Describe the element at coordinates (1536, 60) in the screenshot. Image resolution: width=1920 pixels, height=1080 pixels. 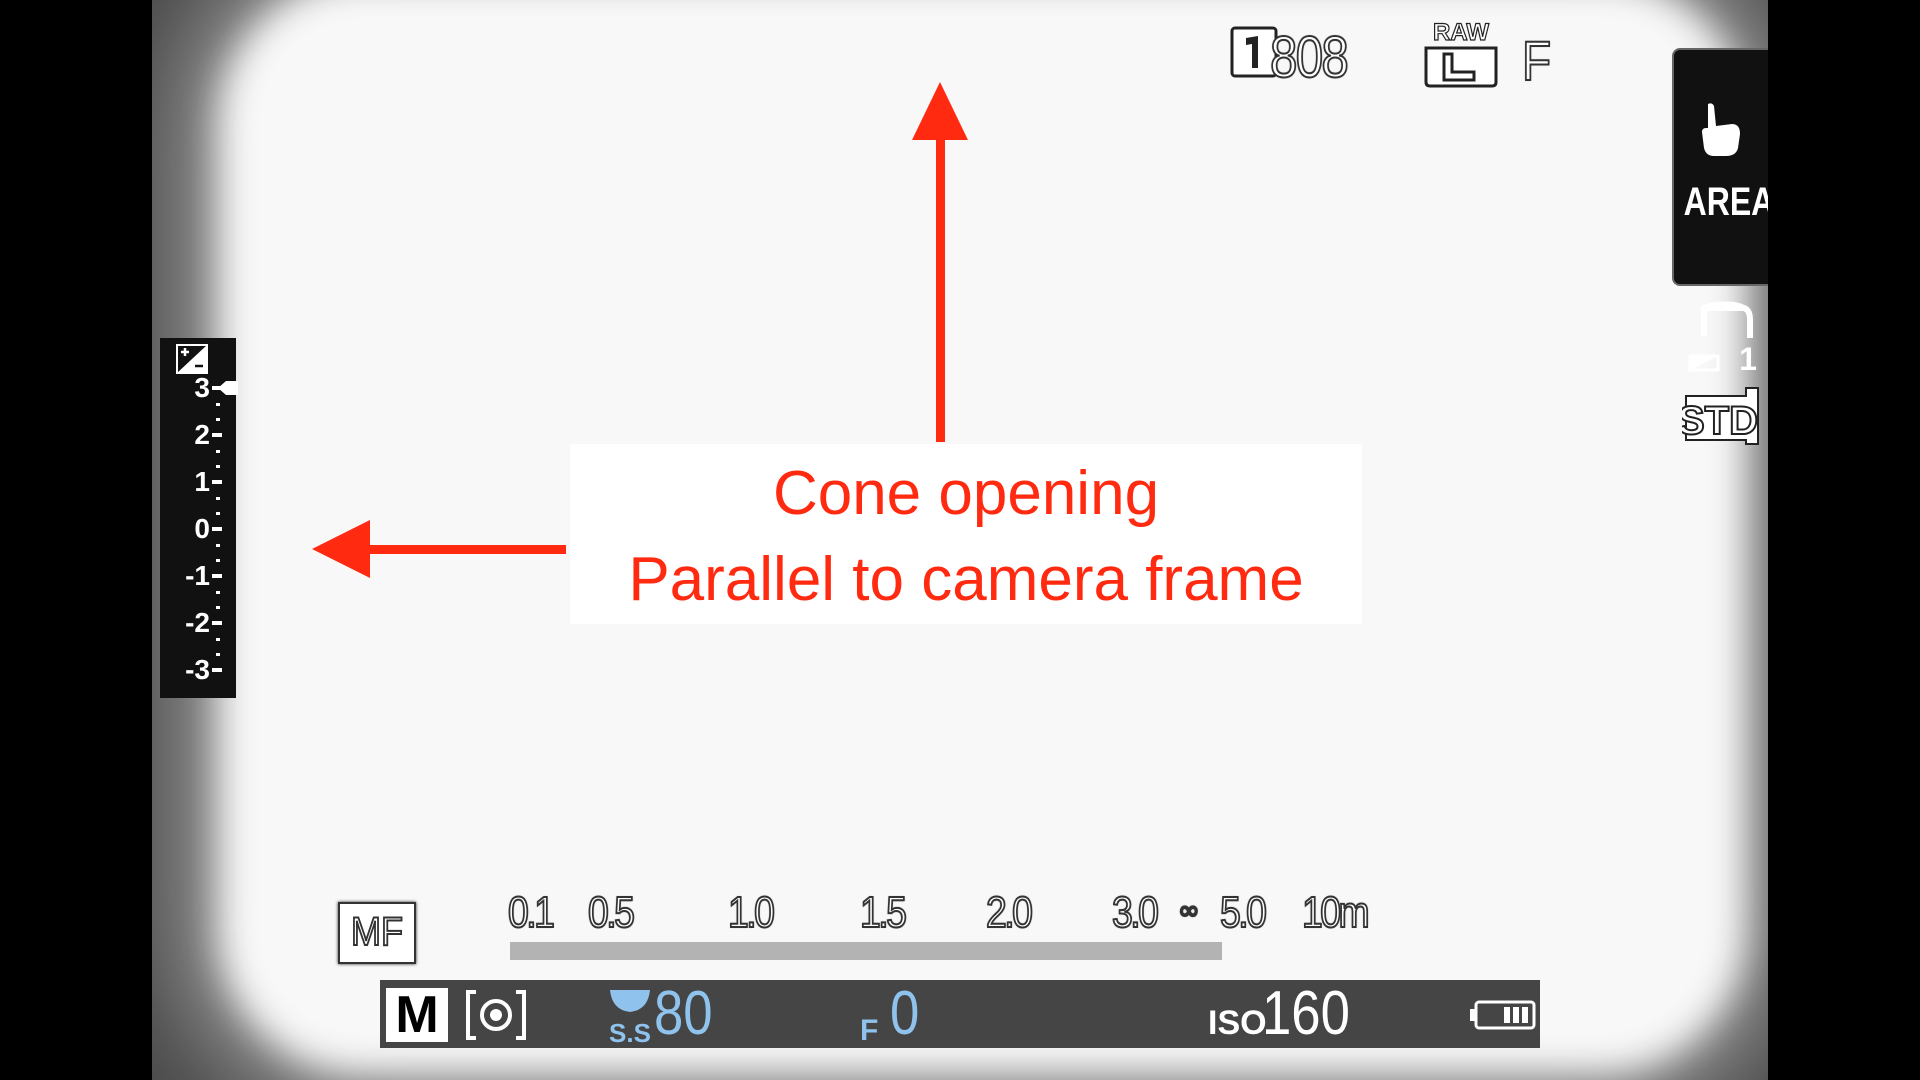
I see `image-quality: F` at that location.